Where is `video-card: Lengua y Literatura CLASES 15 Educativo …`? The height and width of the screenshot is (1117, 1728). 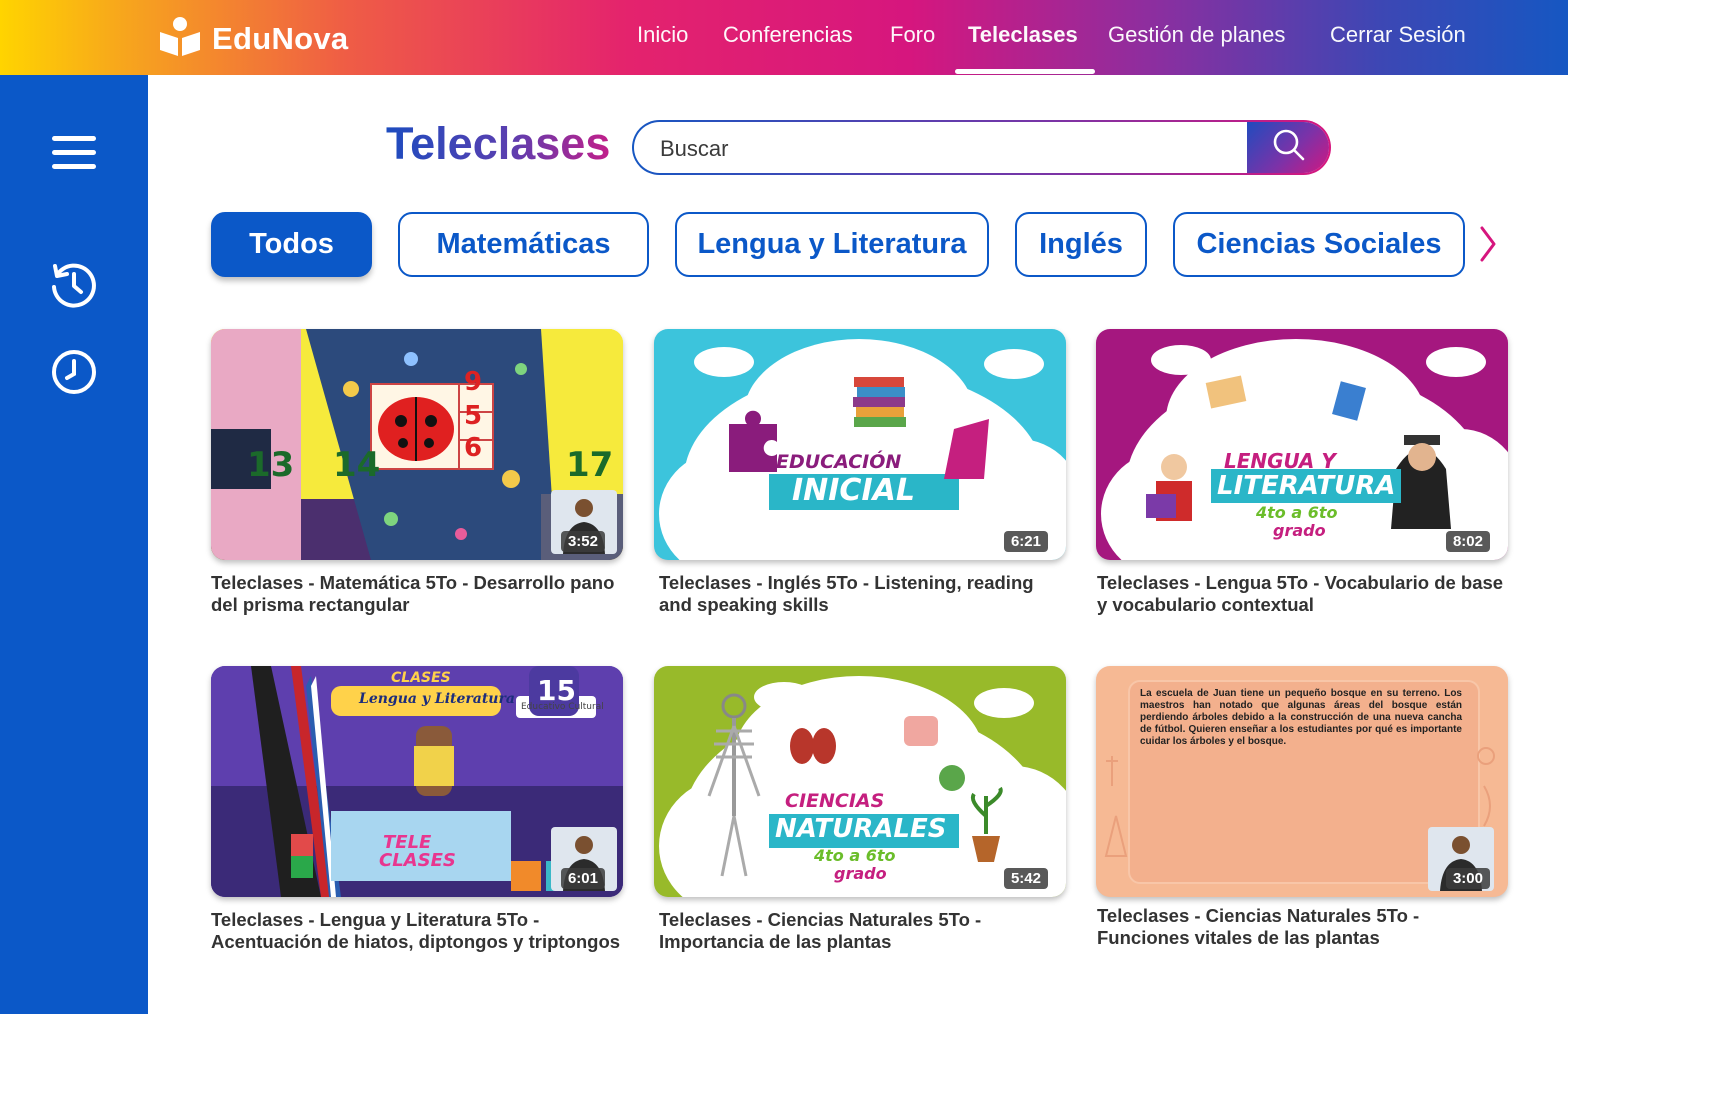
video-card: Lengua y Literatura CLASES 15 Educativo … is located at coordinates (417, 809).